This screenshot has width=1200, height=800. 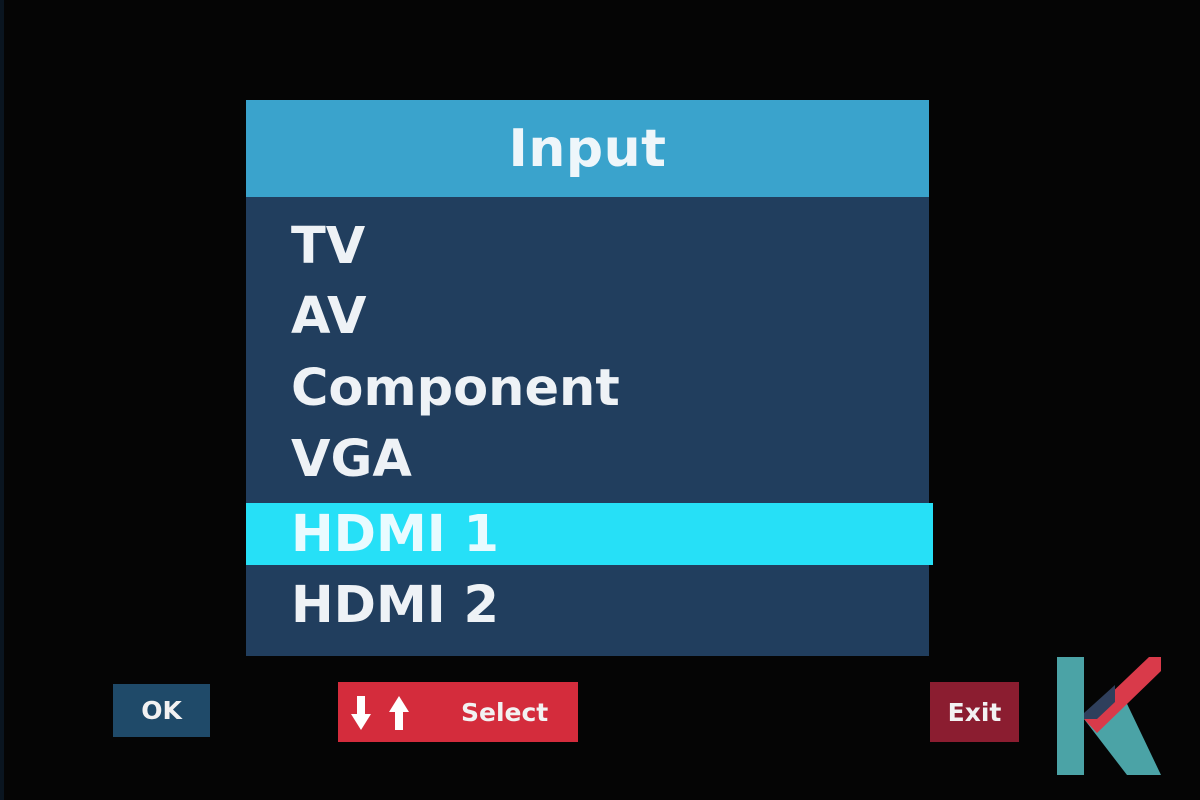 I want to click on exit-button: Exit, so click(x=974, y=712).